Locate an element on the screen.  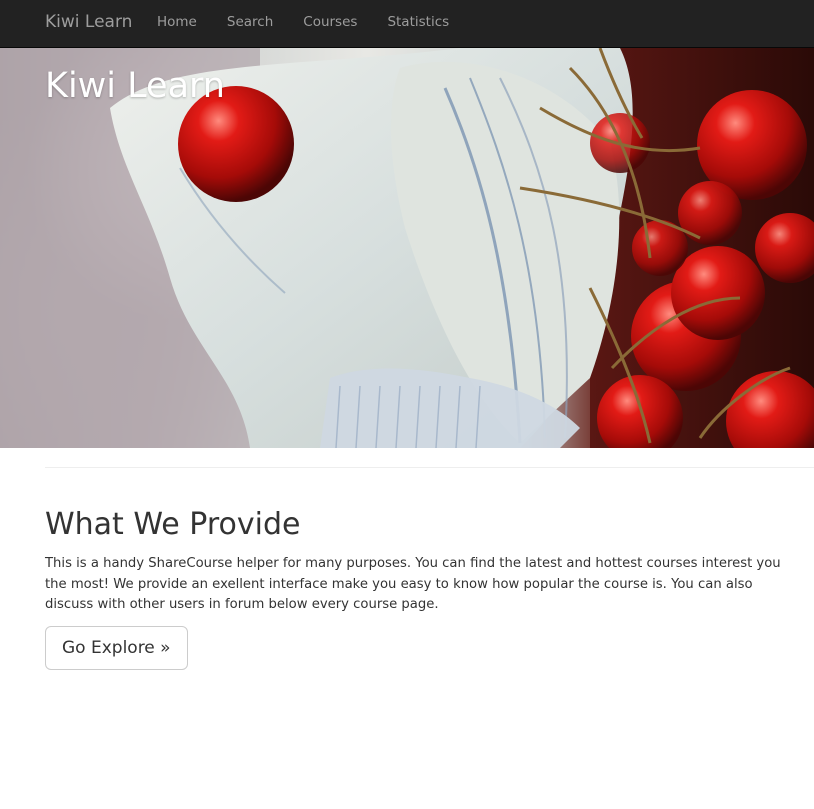
nav-item-statistics: Statistics is located at coordinates (418, 24).